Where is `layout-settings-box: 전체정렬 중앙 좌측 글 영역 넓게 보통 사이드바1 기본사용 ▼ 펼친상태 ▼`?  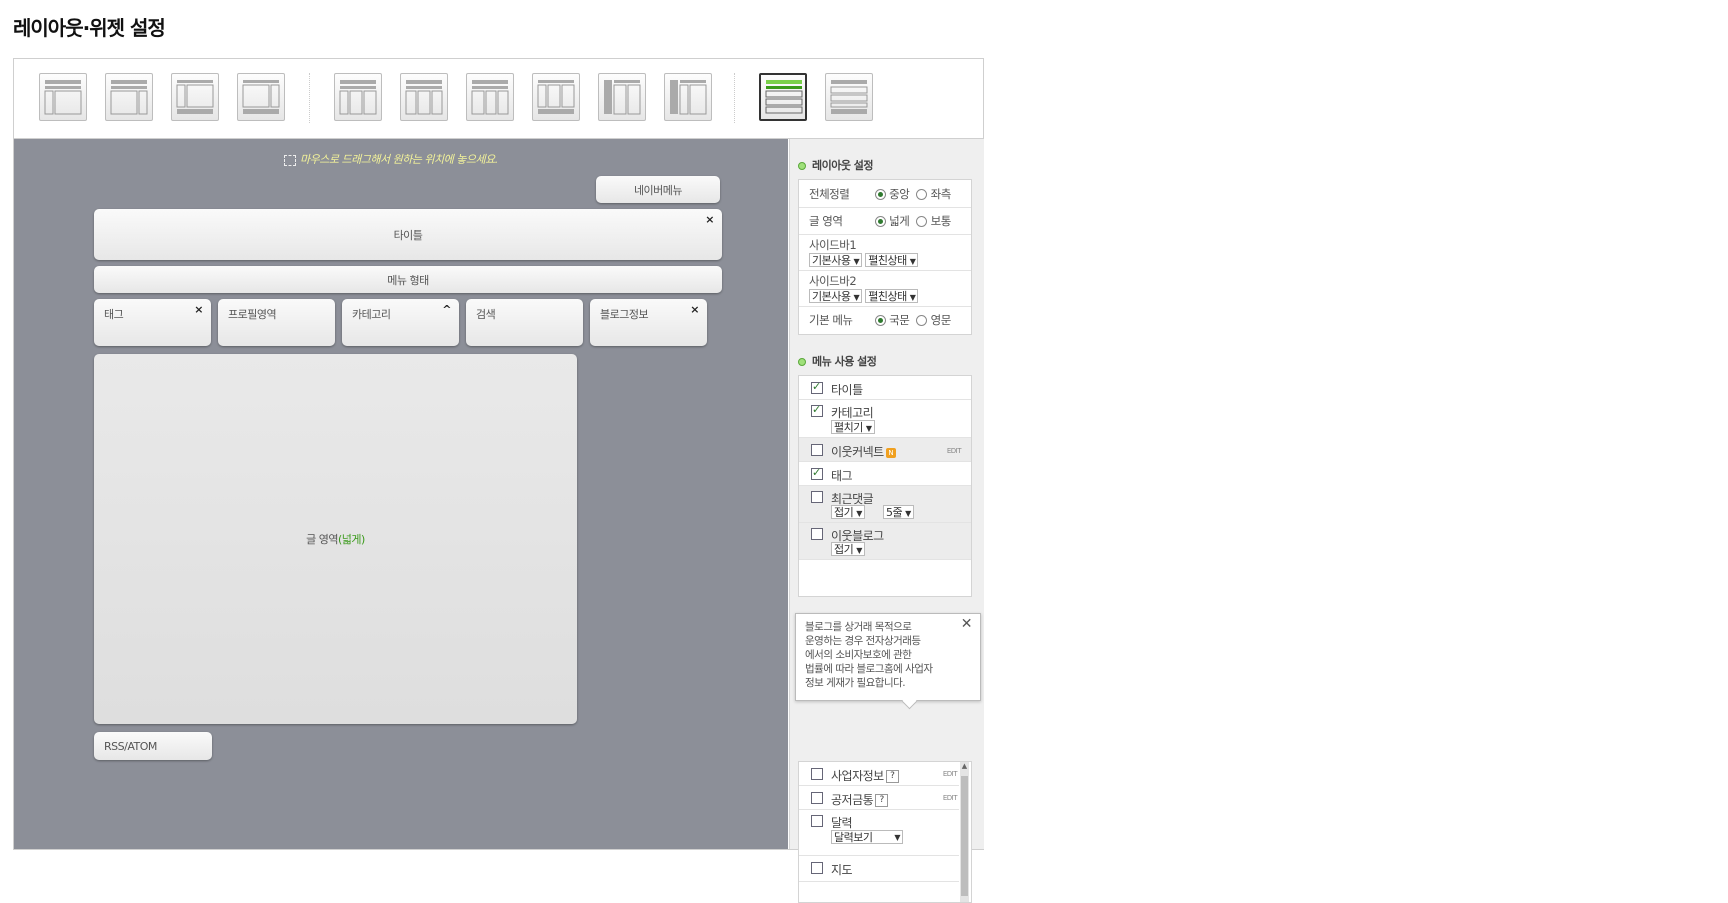 layout-settings-box: 전체정렬 중앙 좌측 글 영역 넓게 보통 사이드바1 기본사용 ▼ 펼친상태 ▼ is located at coordinates (885, 257).